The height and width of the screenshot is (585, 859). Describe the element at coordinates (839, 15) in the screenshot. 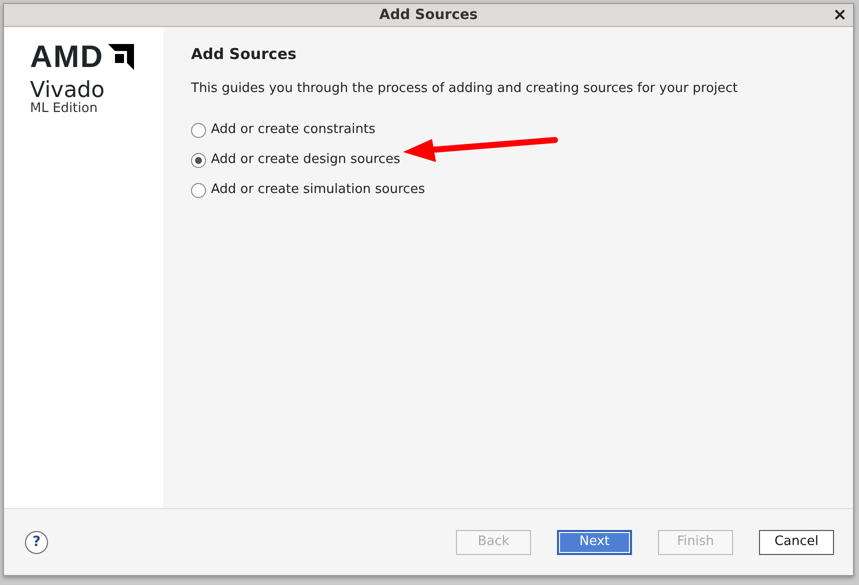

I see `close-button: ×` at that location.